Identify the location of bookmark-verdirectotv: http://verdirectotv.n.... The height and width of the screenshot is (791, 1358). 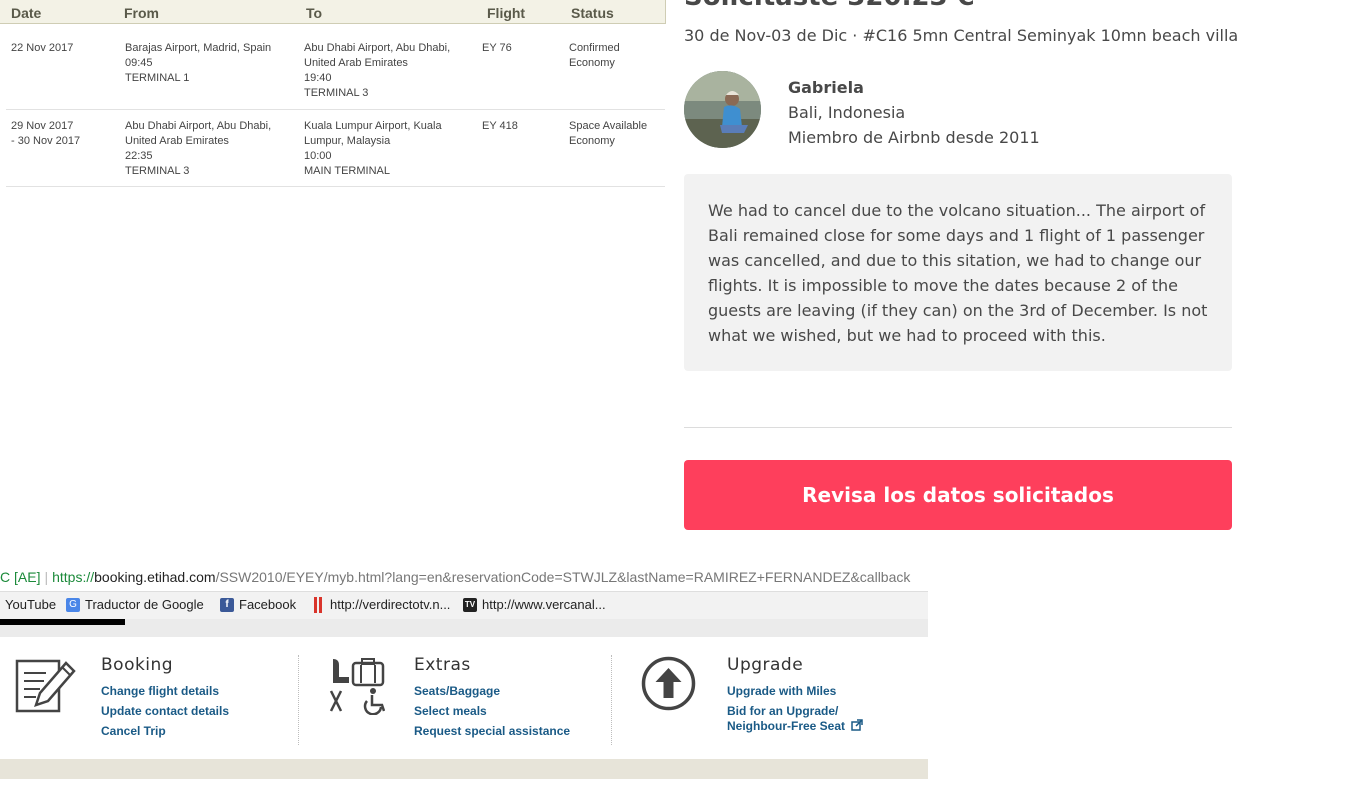
(381, 604).